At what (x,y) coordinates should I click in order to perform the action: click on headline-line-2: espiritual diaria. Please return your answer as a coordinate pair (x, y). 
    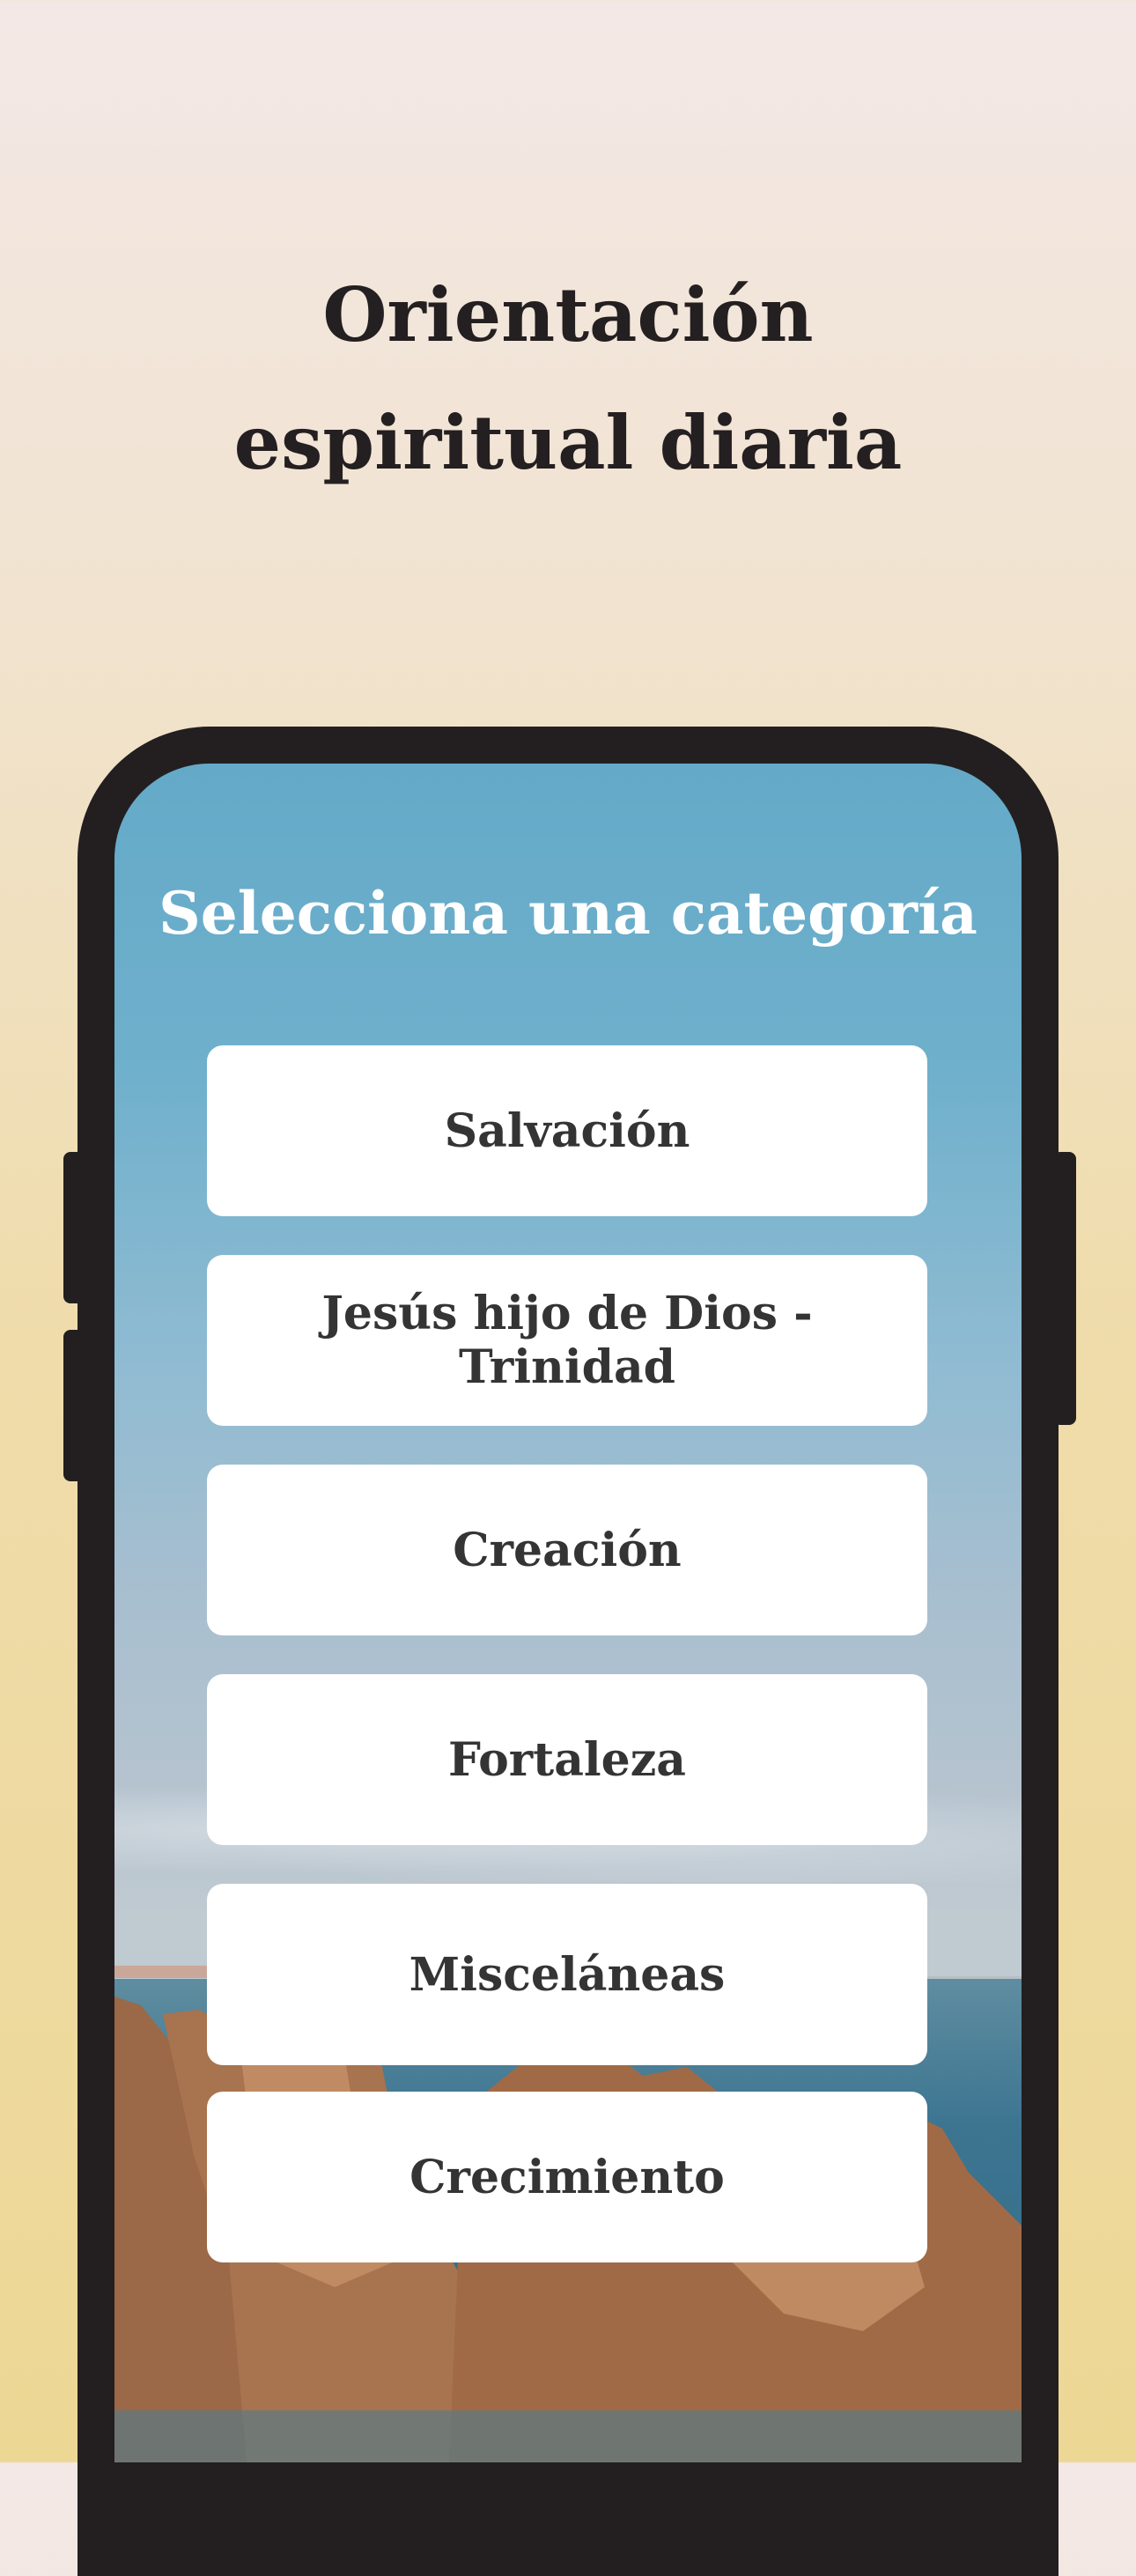
    Looking at the image, I should click on (568, 442).